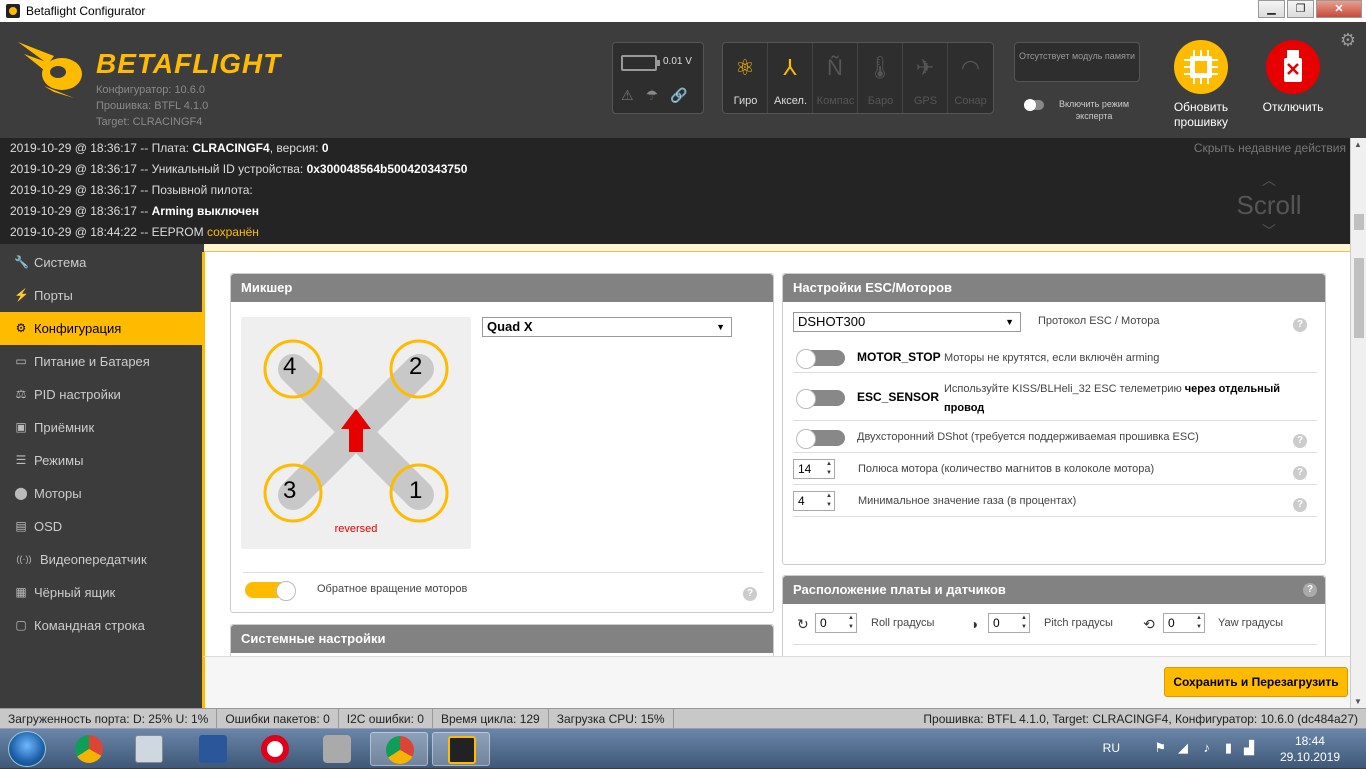  Describe the element at coordinates (836, 623) in the screenshot. I see `roll-input: 0` at that location.